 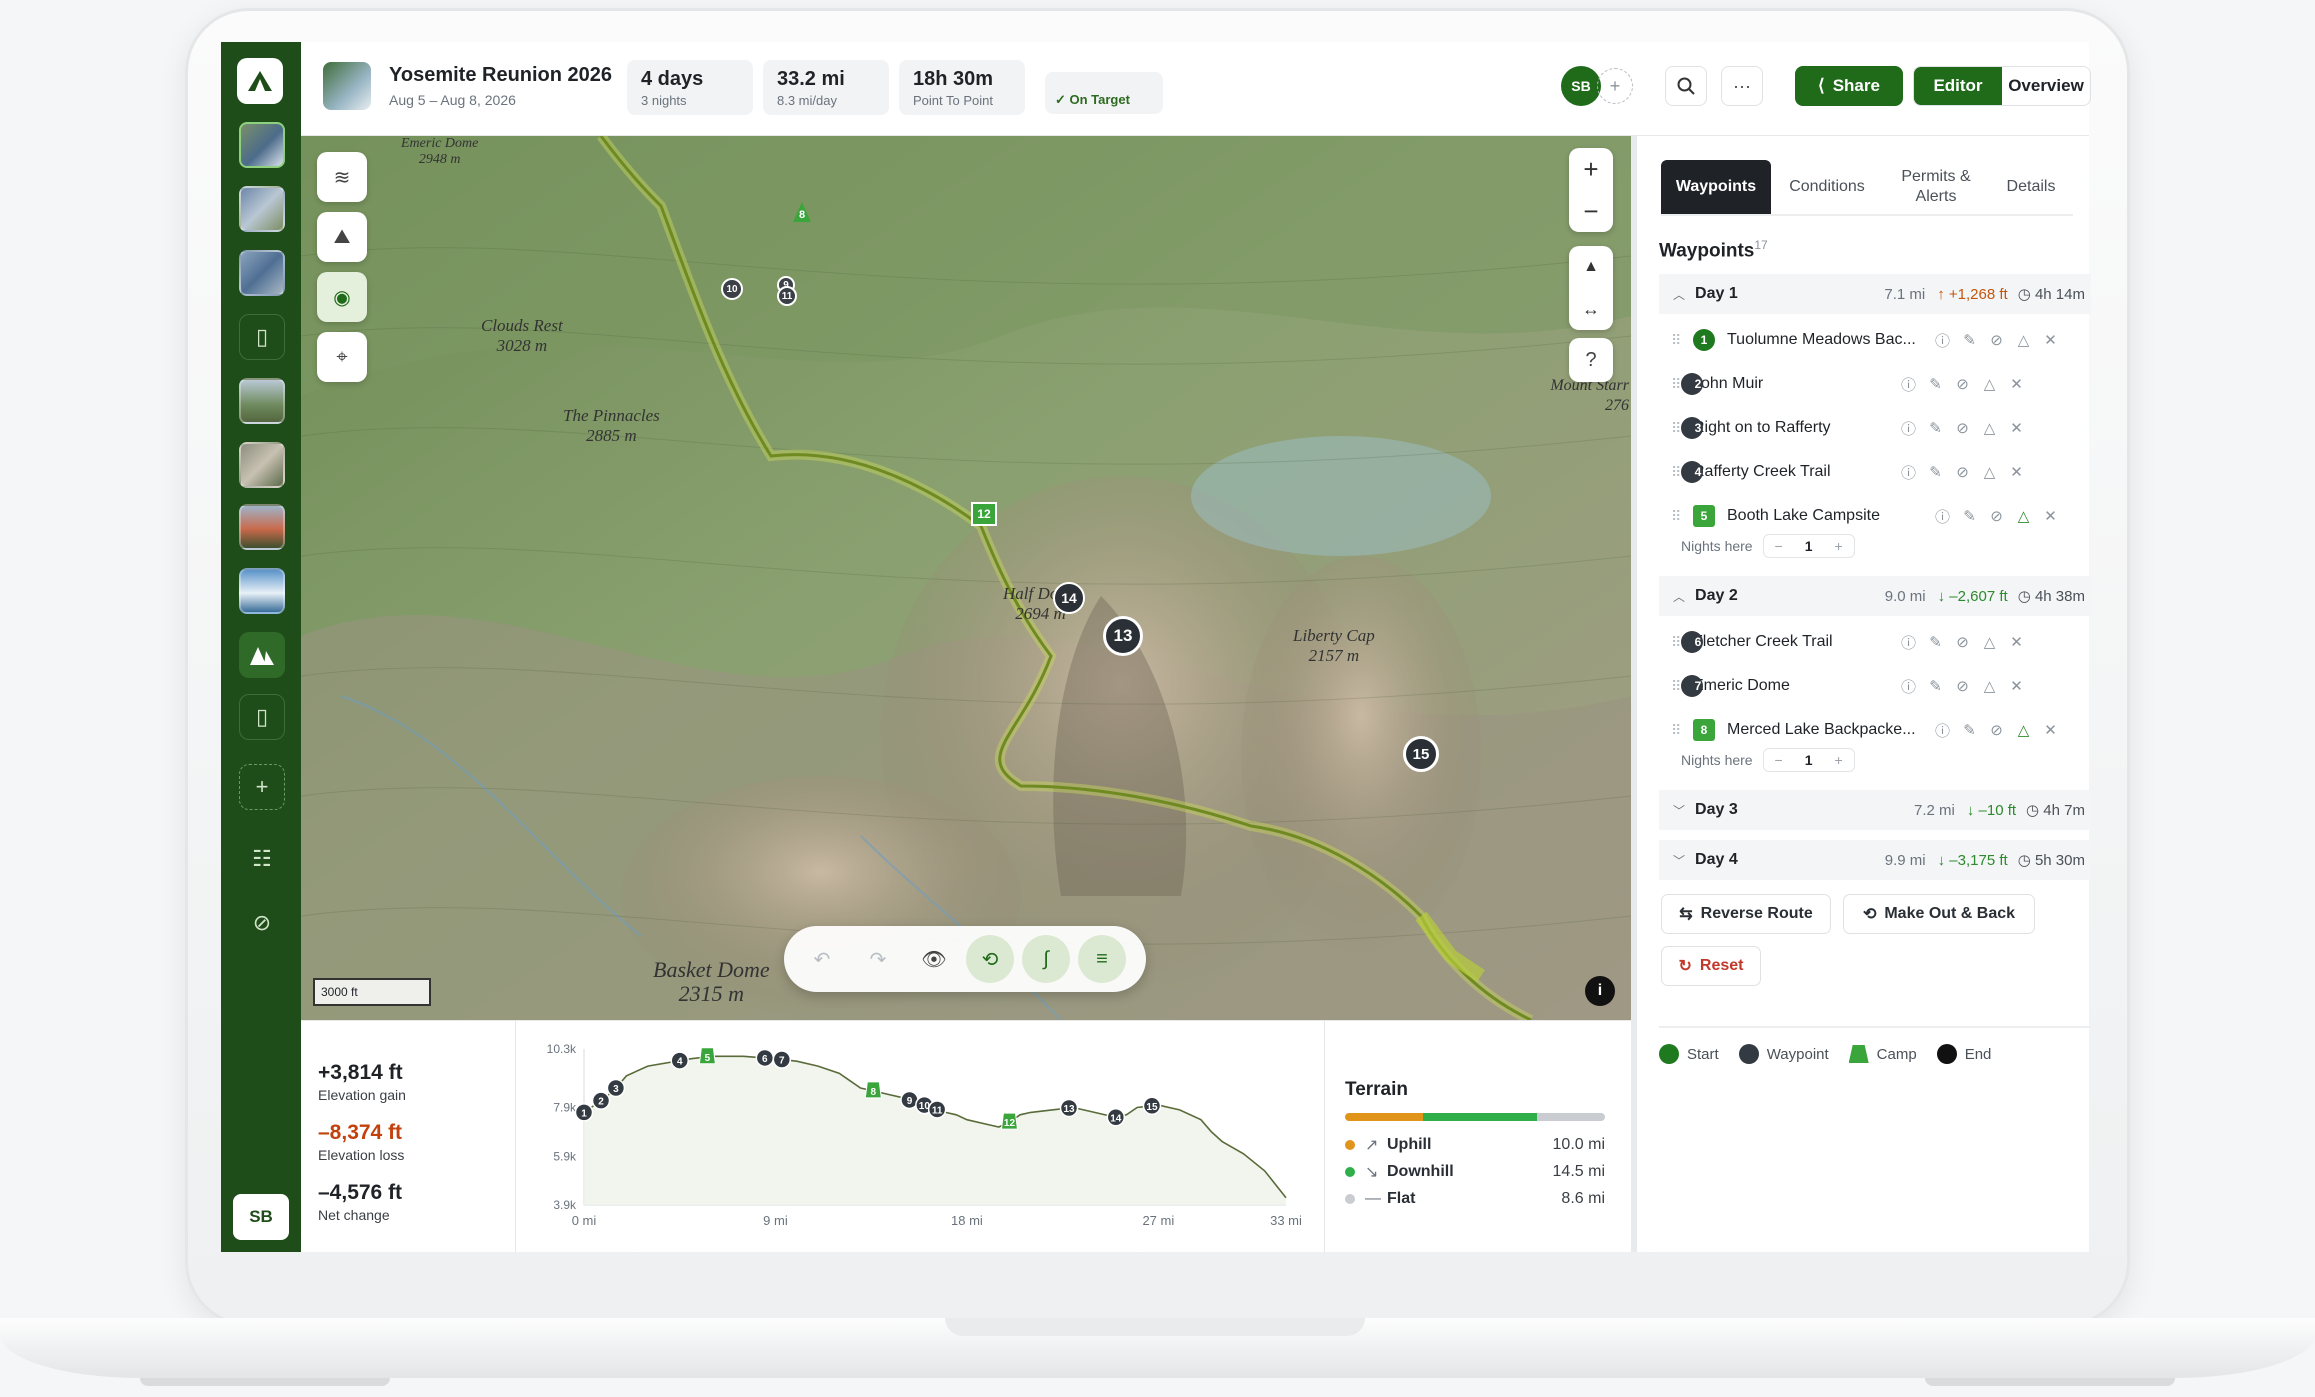 I want to click on 3d-view-icon: ◉, so click(x=342, y=297).